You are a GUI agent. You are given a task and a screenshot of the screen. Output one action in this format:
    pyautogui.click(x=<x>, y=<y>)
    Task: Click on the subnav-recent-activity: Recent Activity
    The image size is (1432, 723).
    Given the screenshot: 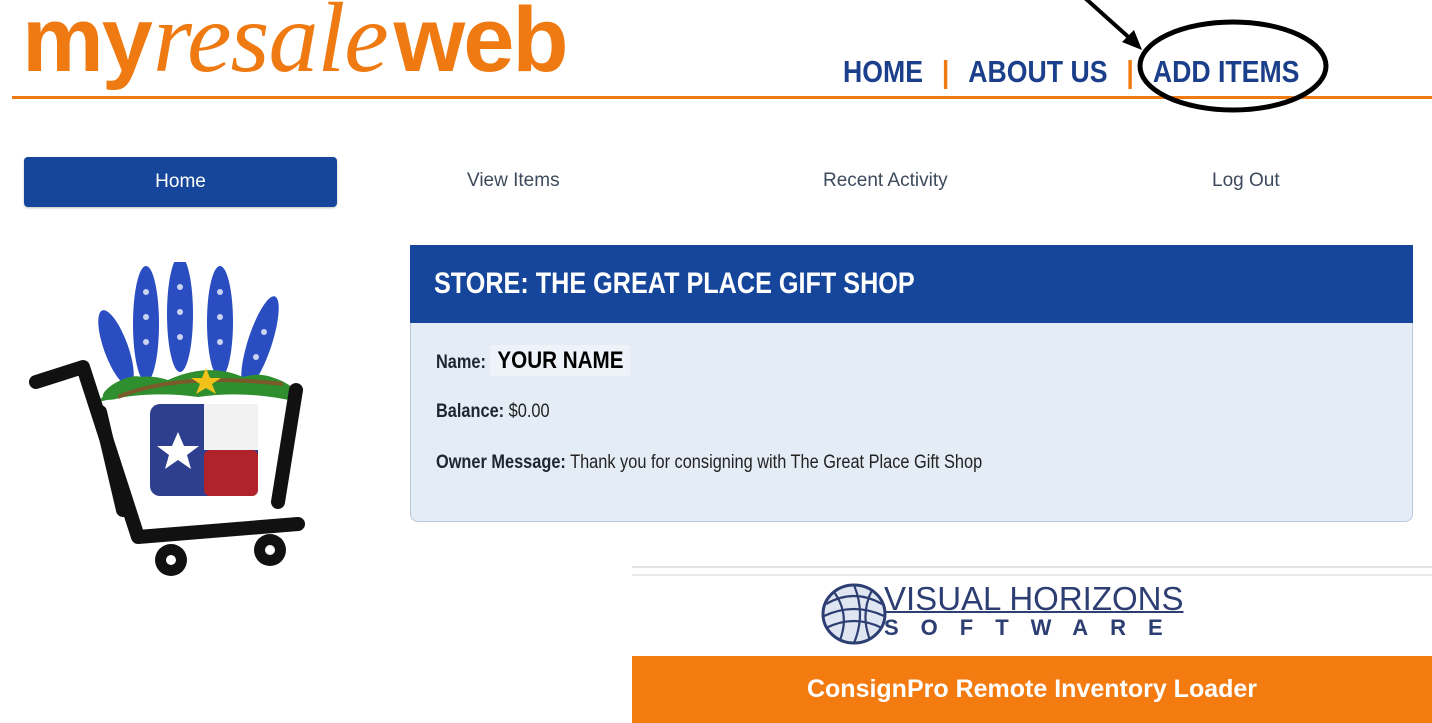 What is the action you would take?
    pyautogui.click(x=885, y=181)
    